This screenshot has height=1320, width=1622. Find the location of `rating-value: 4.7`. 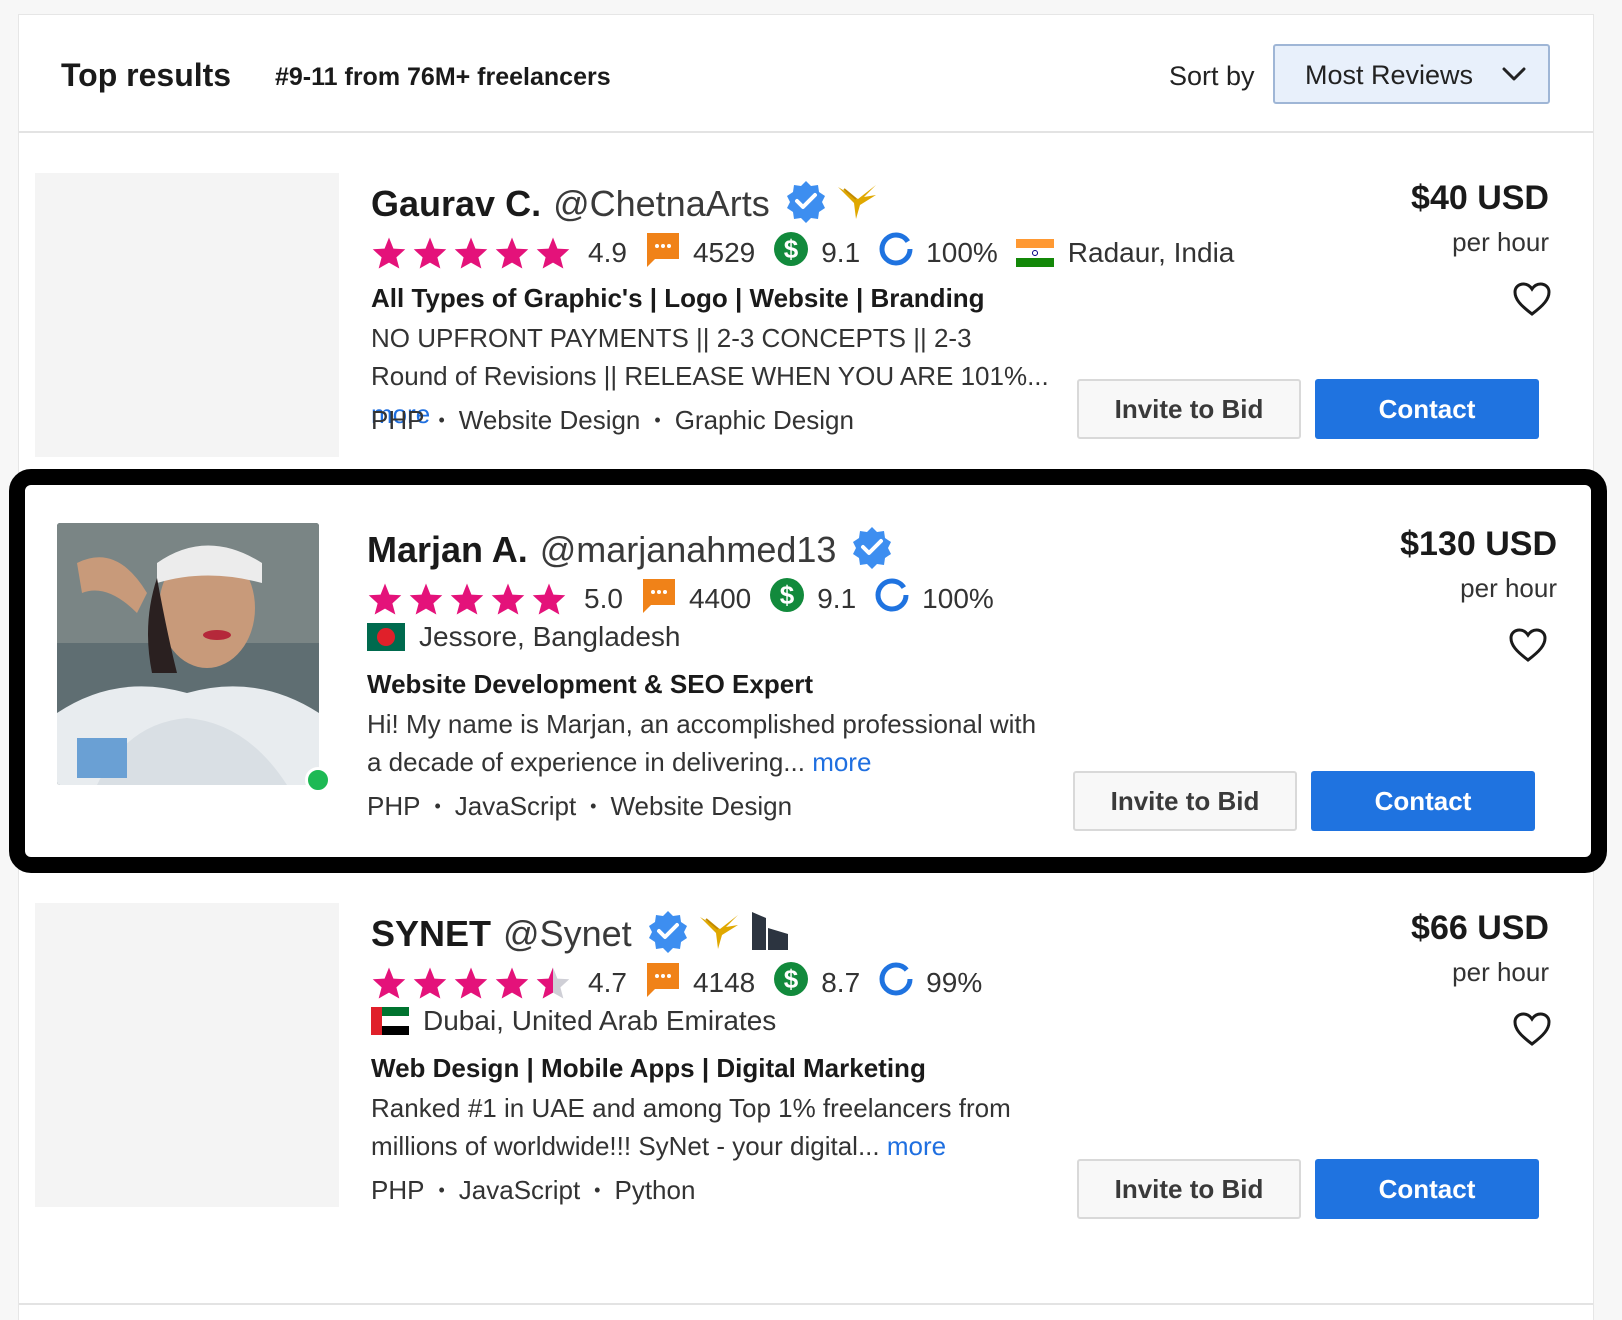

rating-value: 4.7 is located at coordinates (607, 982).